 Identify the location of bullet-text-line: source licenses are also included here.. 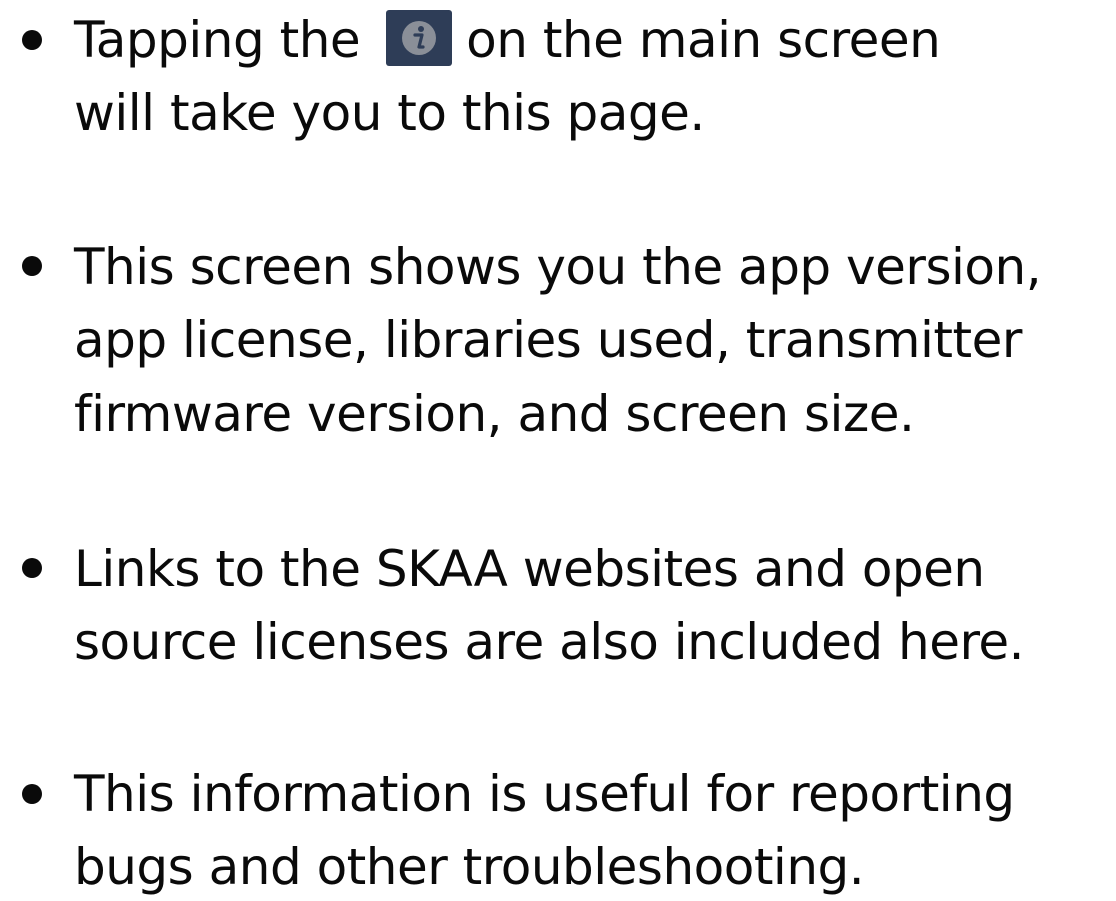
(549, 642).